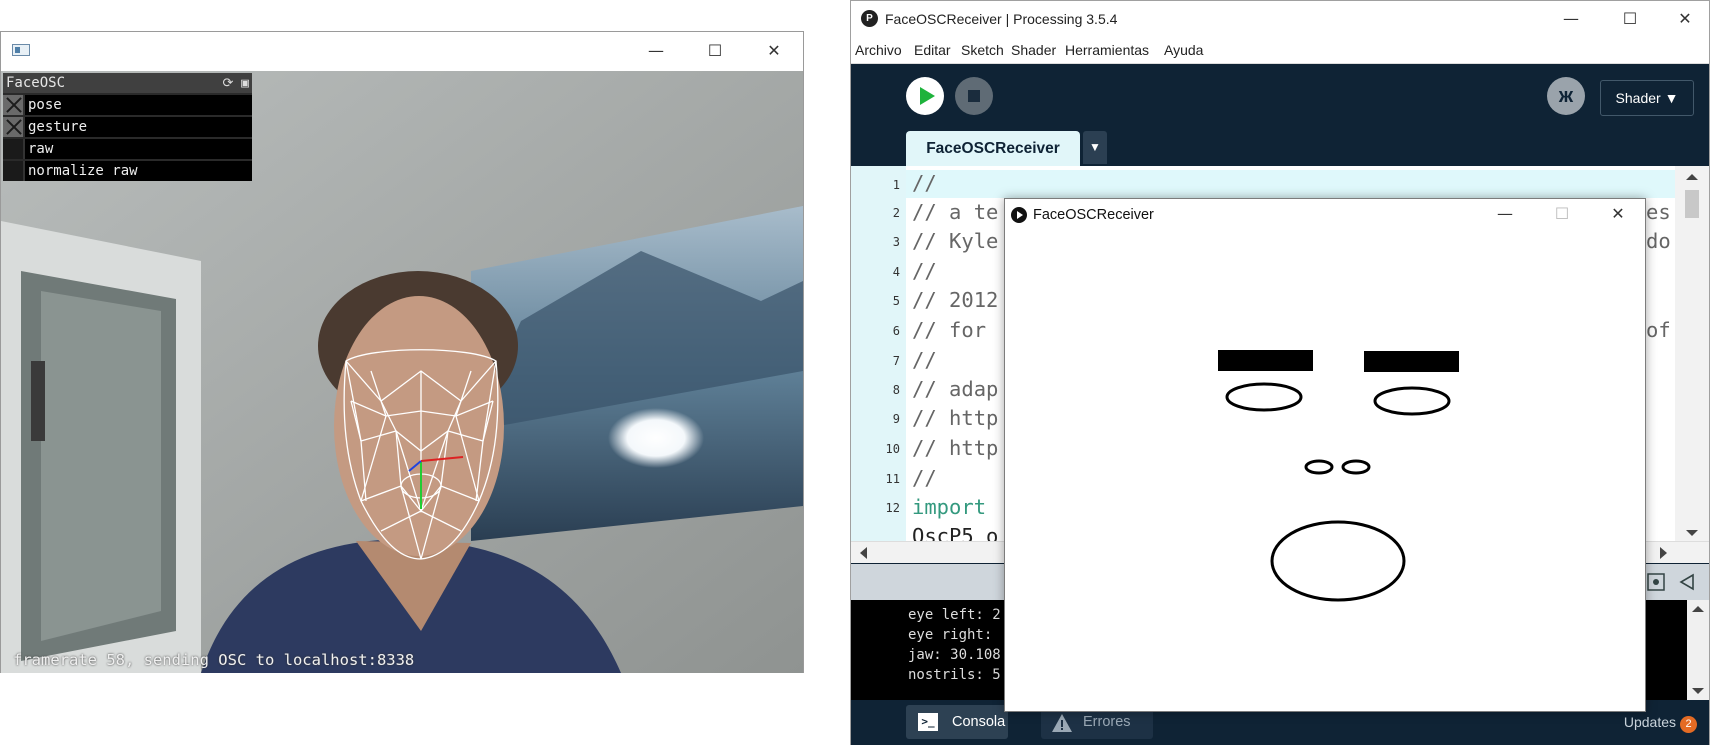 Image resolution: width=1721 pixels, height=756 pixels. What do you see at coordinates (1338, 561) in the screenshot?
I see `mouth` at bounding box center [1338, 561].